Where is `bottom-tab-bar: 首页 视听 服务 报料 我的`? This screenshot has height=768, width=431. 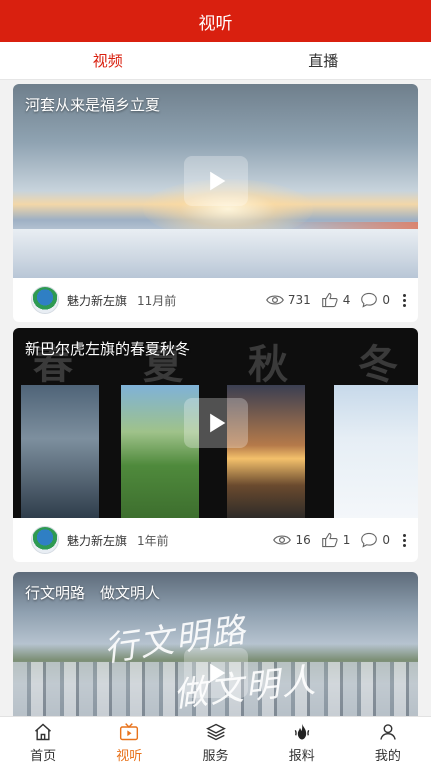
bottom-tab-bar: 首页 视听 服务 报料 我的 is located at coordinates (215, 742).